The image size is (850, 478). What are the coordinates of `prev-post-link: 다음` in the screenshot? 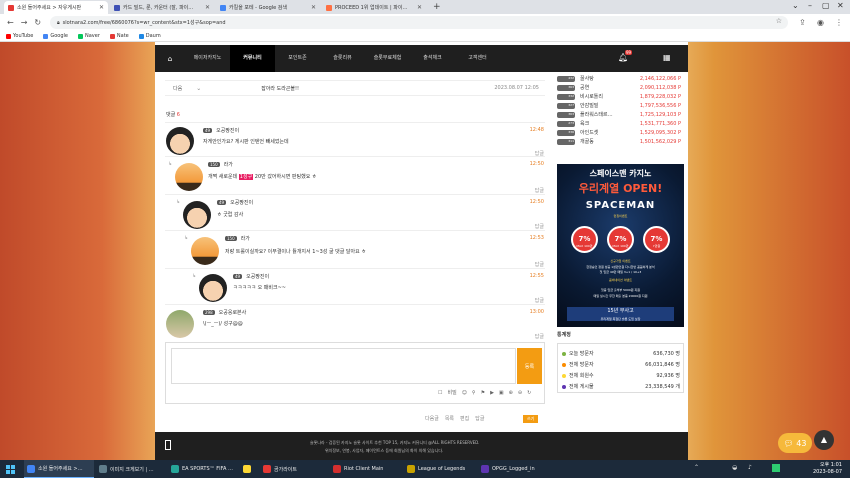 It's located at (177, 88).